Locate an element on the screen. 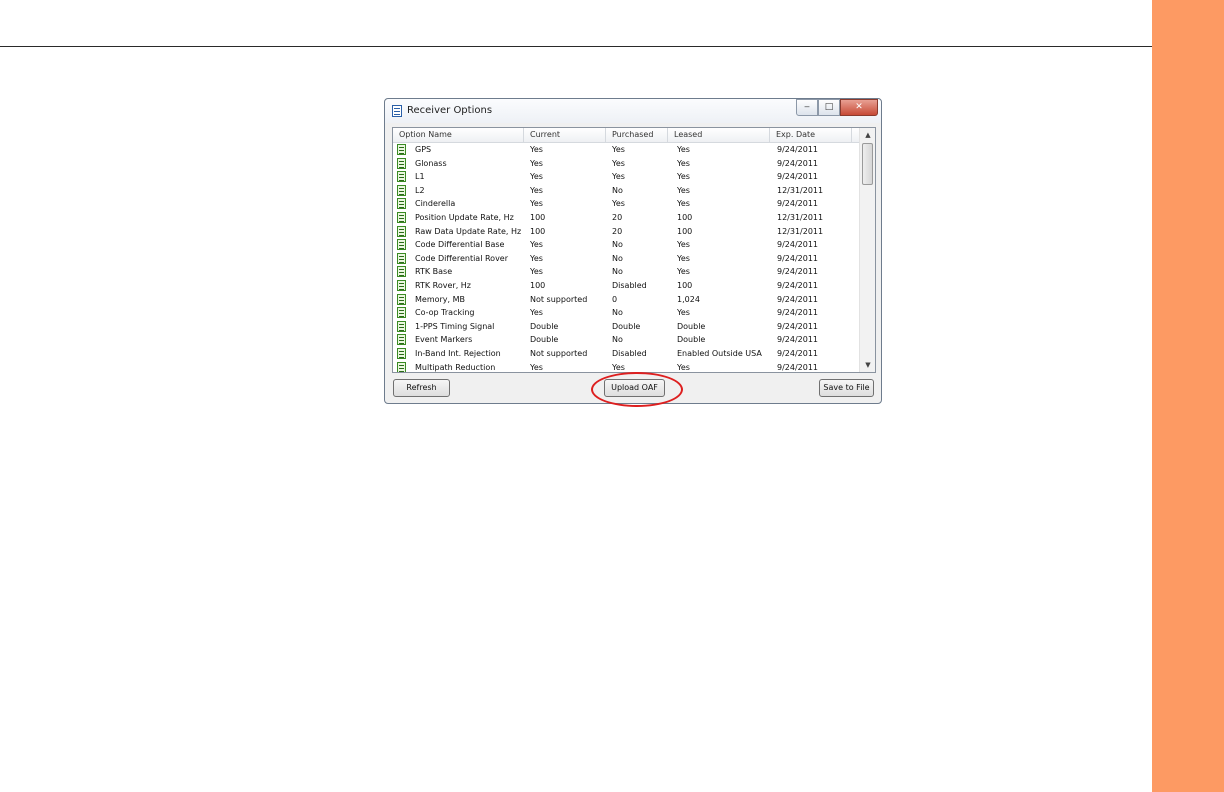 The height and width of the screenshot is (792, 1224). vertical-scrollbar: ▲ ▼ is located at coordinates (867, 250).